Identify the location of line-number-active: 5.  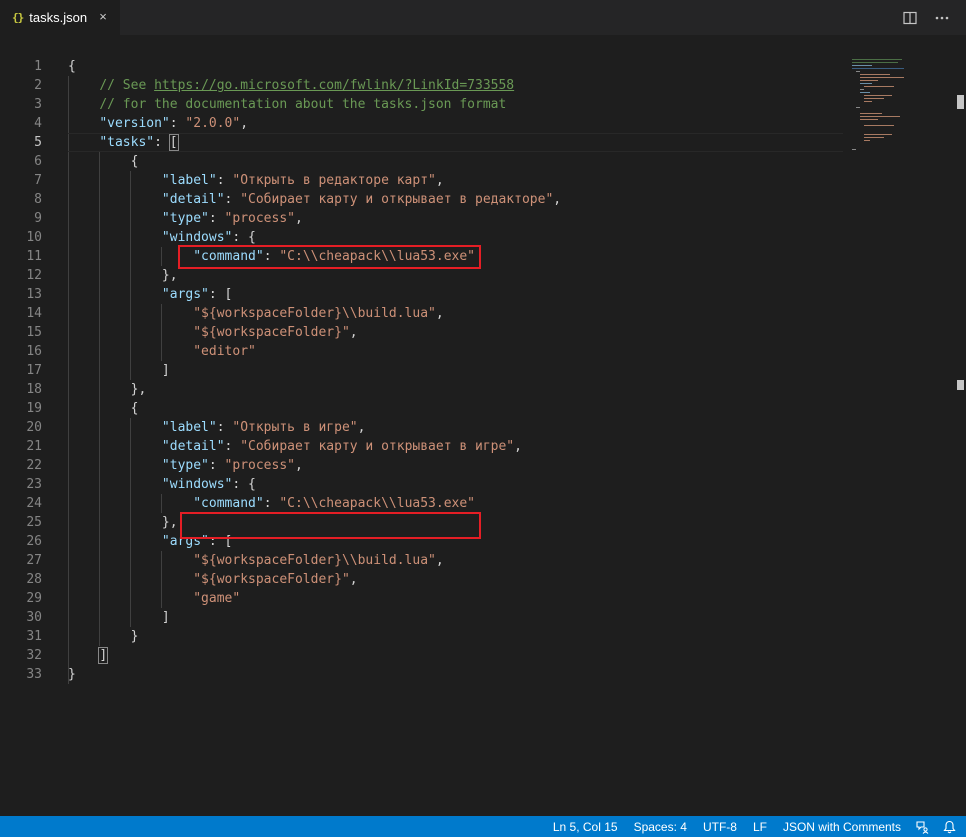
(38, 142).